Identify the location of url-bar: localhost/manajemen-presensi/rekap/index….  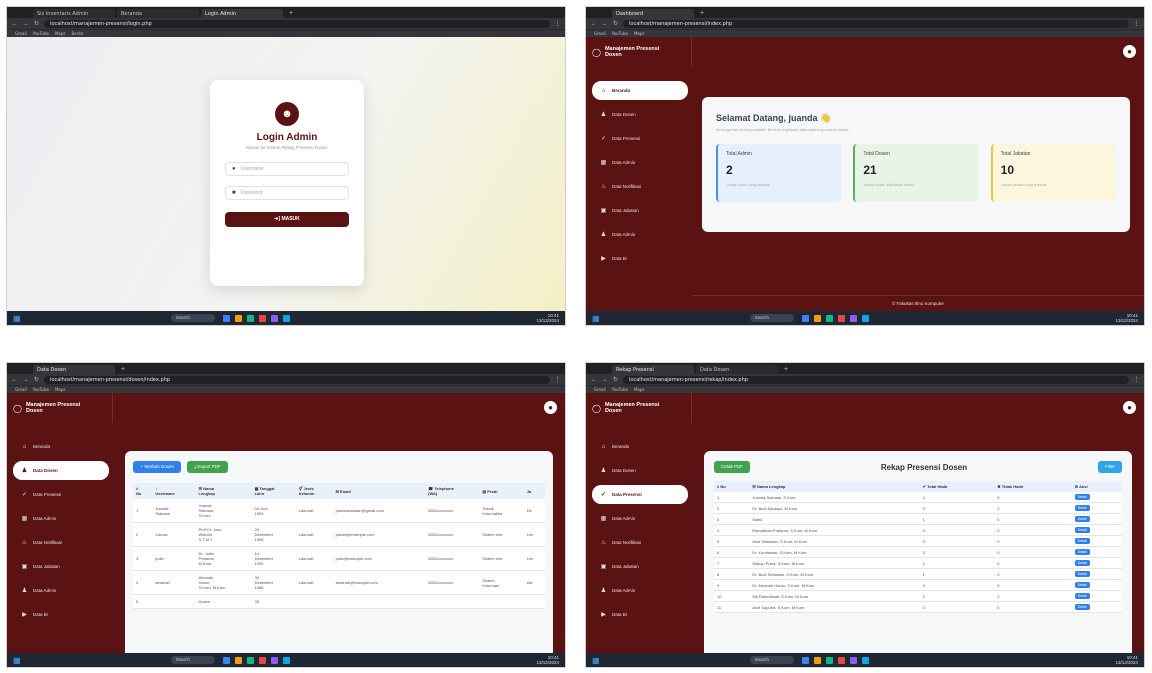
(876, 379).